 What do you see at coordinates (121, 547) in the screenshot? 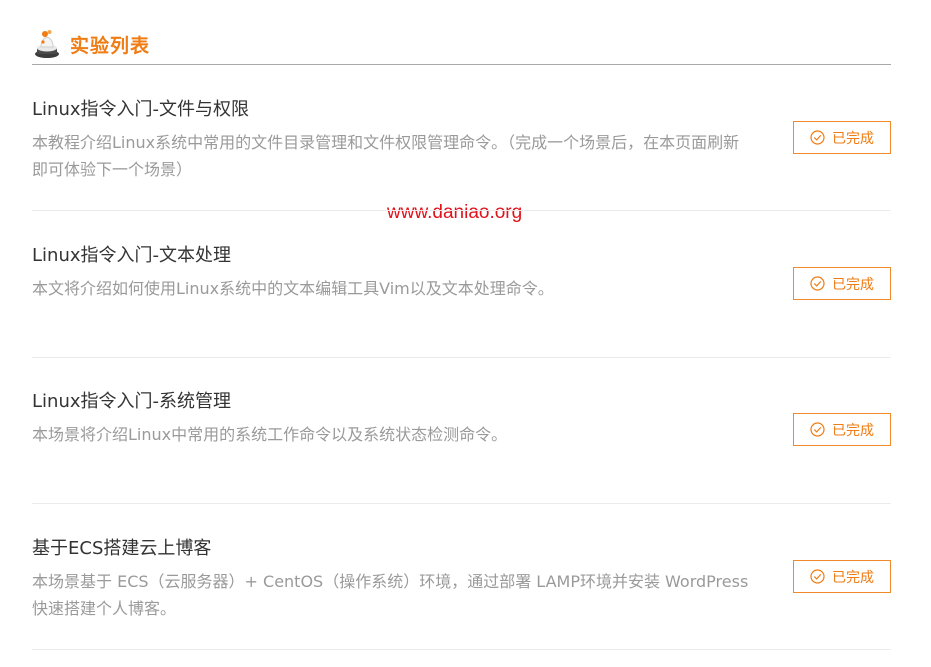
I see `lab-title: 基于ECS搭建云上博客` at bounding box center [121, 547].